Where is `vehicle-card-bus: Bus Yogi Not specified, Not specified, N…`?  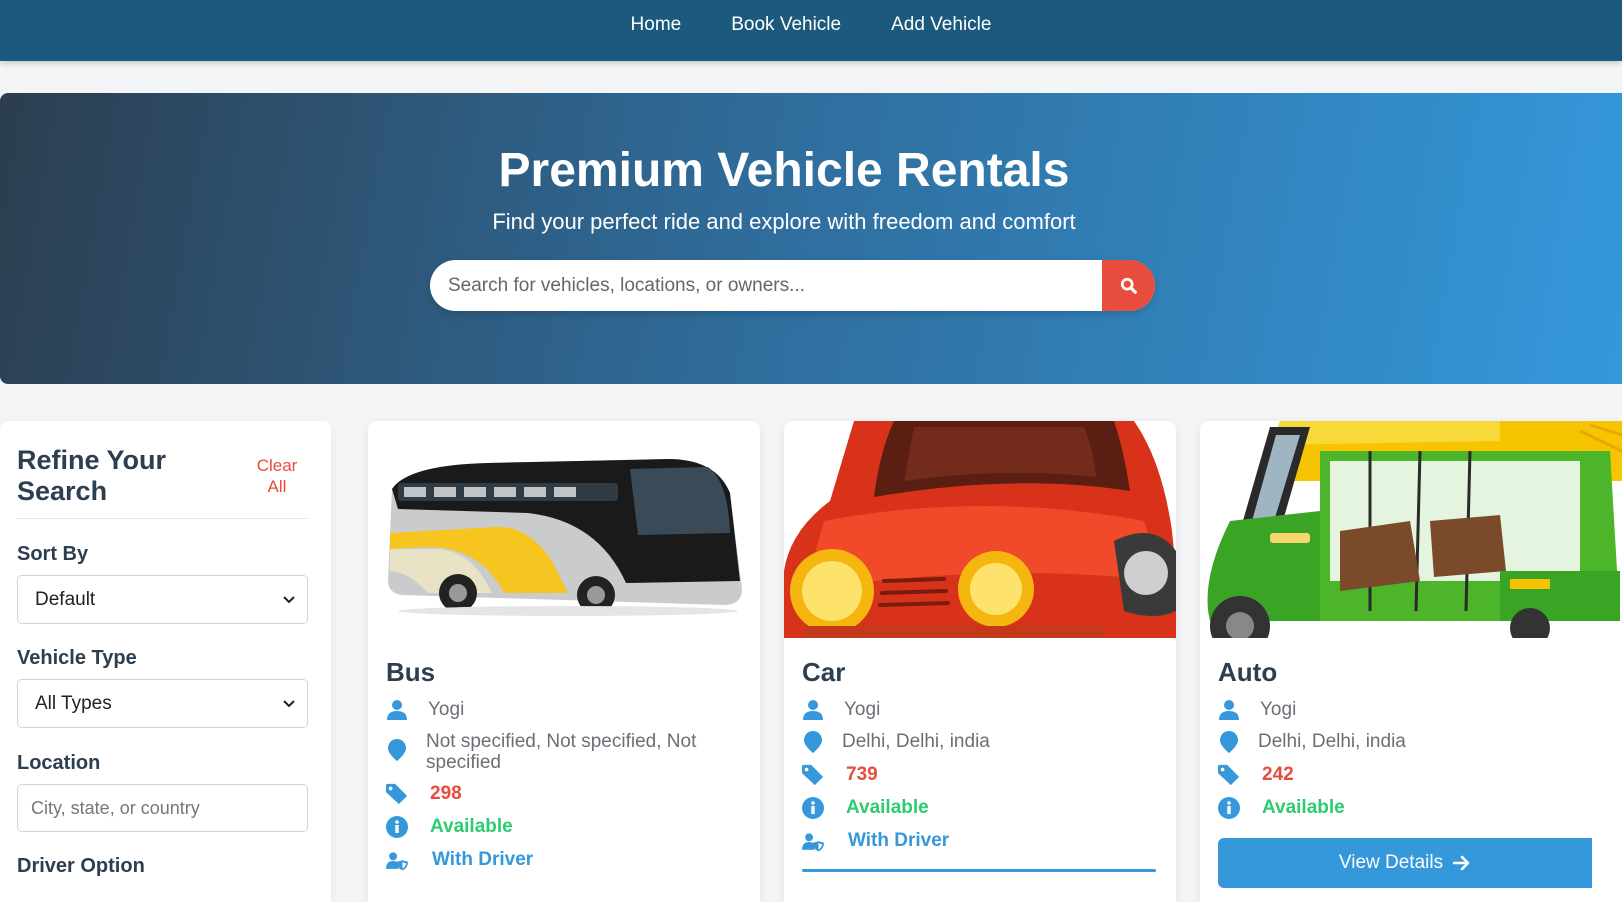
vehicle-card-bus: Bus Yogi Not specified, Not specified, N… is located at coordinates (564, 661).